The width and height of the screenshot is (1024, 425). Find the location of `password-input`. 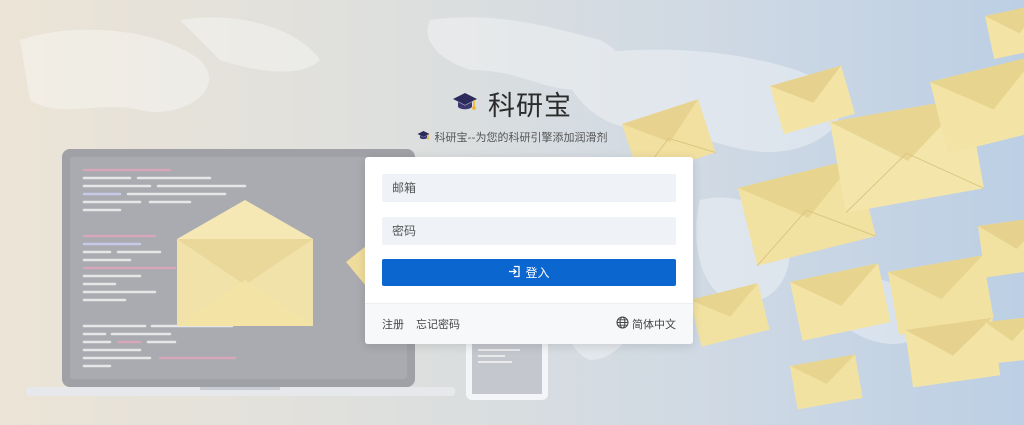

password-input is located at coordinates (529, 231).